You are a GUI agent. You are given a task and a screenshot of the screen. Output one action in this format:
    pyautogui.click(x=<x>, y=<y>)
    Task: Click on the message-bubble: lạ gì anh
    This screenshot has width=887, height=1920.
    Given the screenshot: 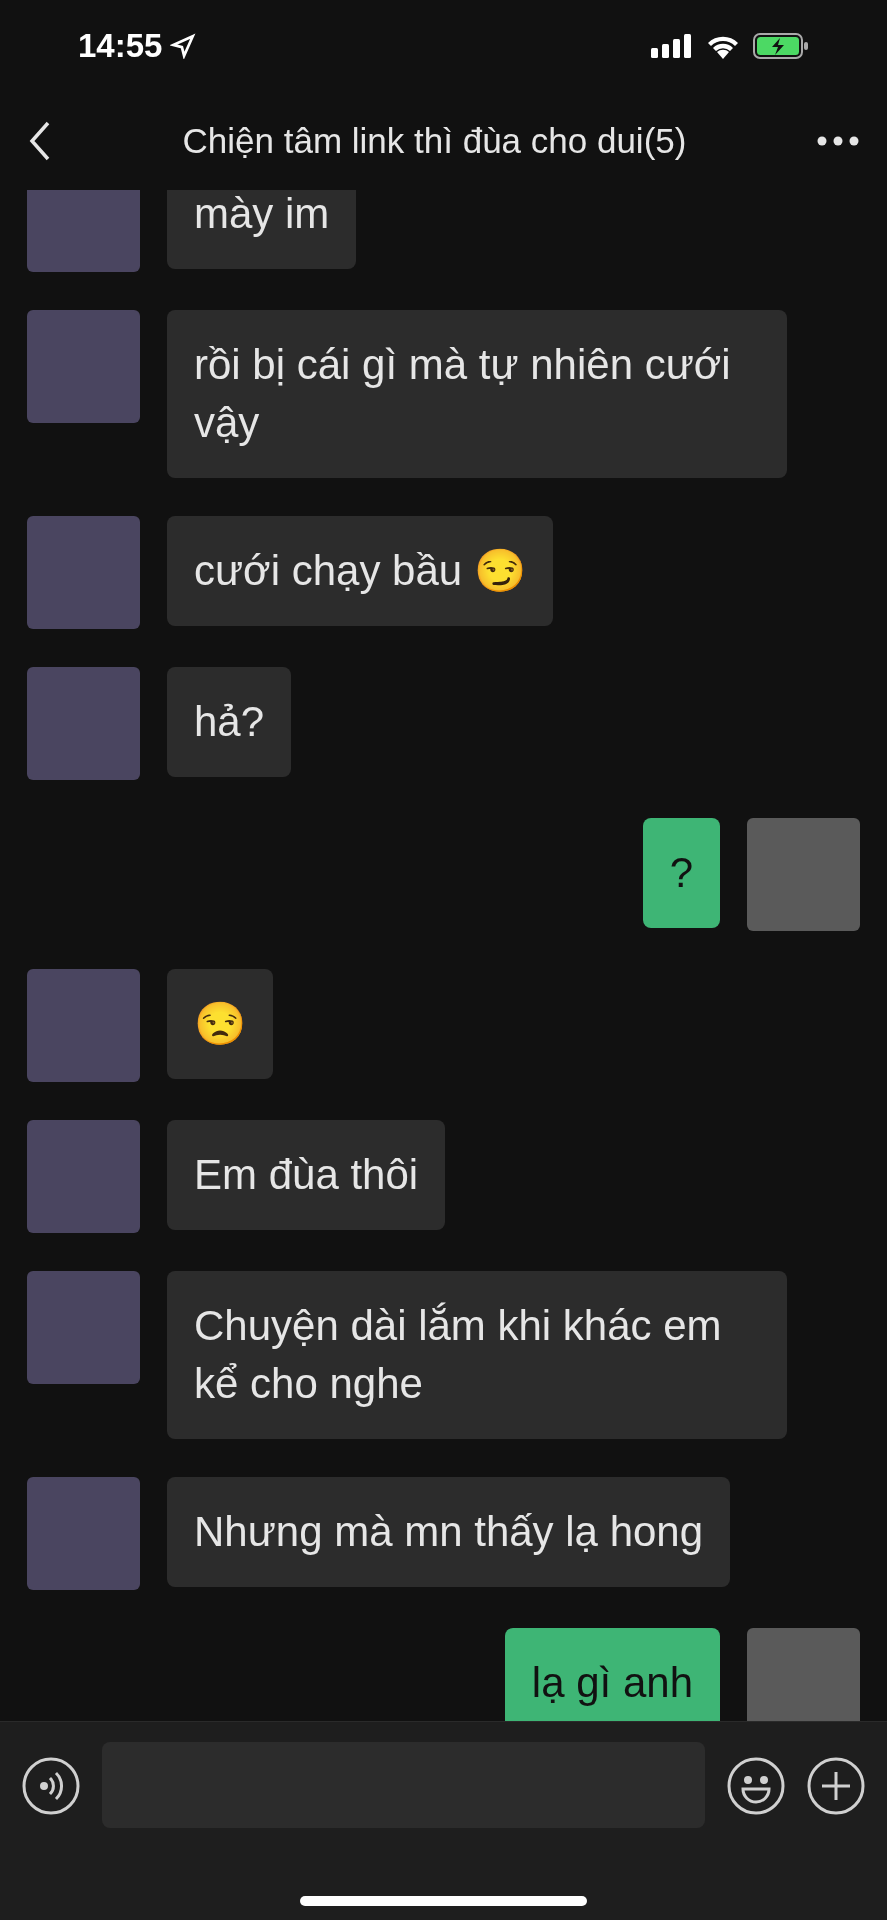 What is the action you would take?
    pyautogui.click(x=612, y=1674)
    